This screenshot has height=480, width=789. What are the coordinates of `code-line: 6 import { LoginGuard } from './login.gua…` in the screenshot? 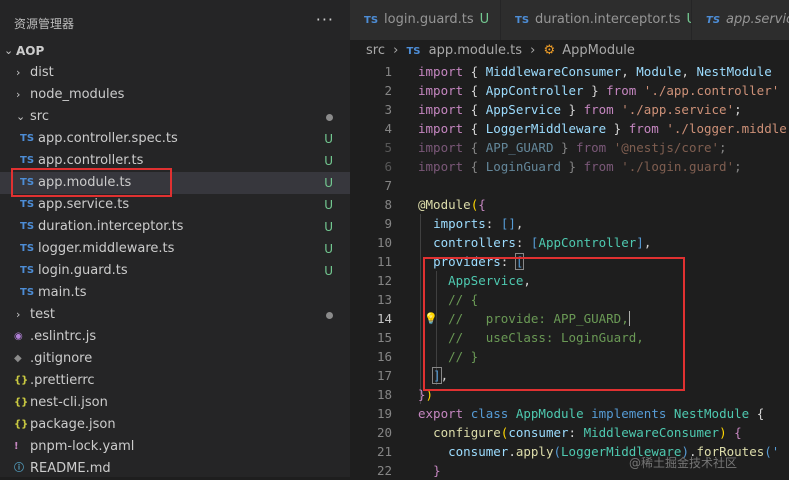 It's located at (569, 166).